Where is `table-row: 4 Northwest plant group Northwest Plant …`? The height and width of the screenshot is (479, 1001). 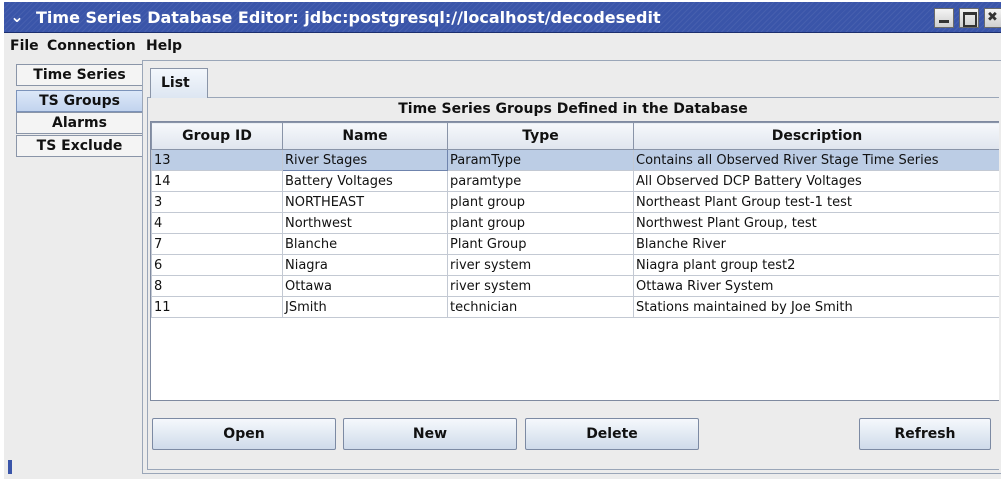
table-row: 4 Northwest plant group Northwest Plant … is located at coordinates (575, 223).